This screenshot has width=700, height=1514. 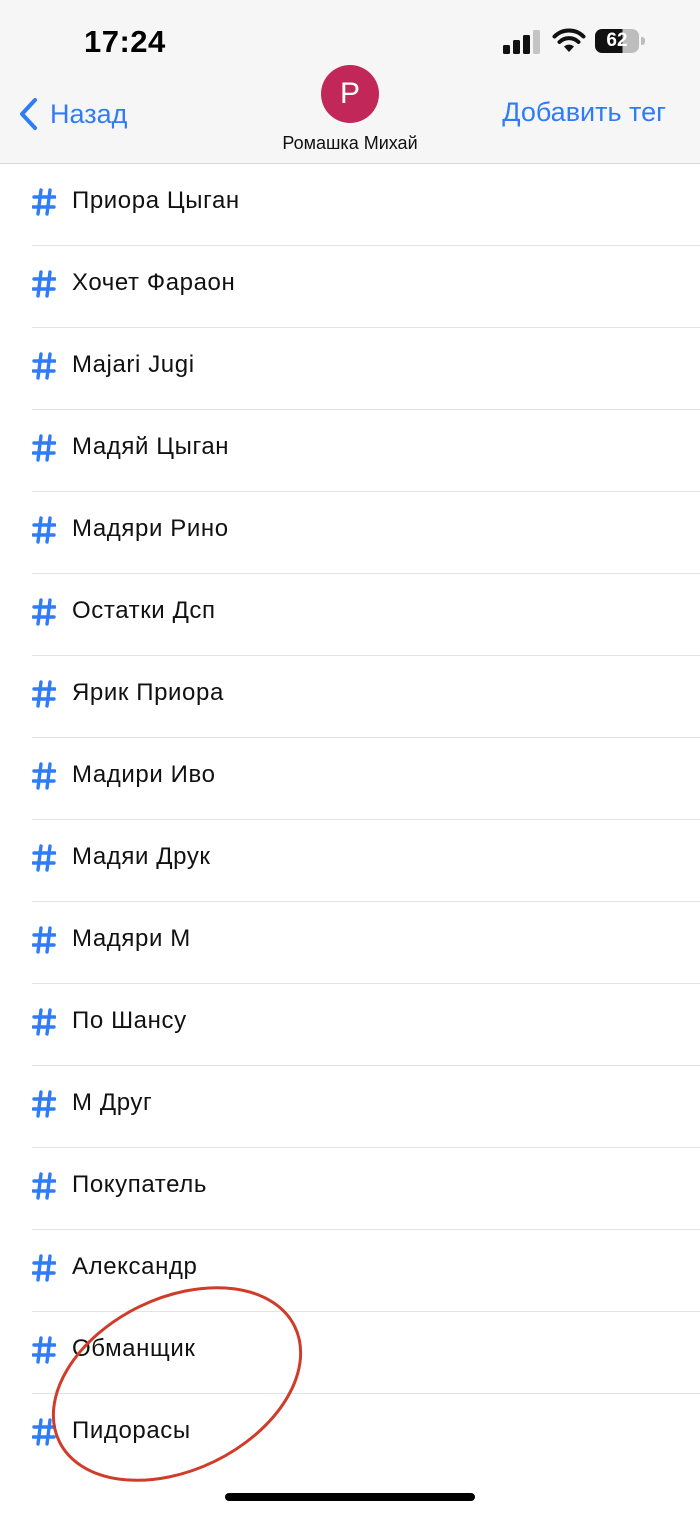 What do you see at coordinates (366, 1107) in the screenshot?
I see `tag-row: М Друг` at bounding box center [366, 1107].